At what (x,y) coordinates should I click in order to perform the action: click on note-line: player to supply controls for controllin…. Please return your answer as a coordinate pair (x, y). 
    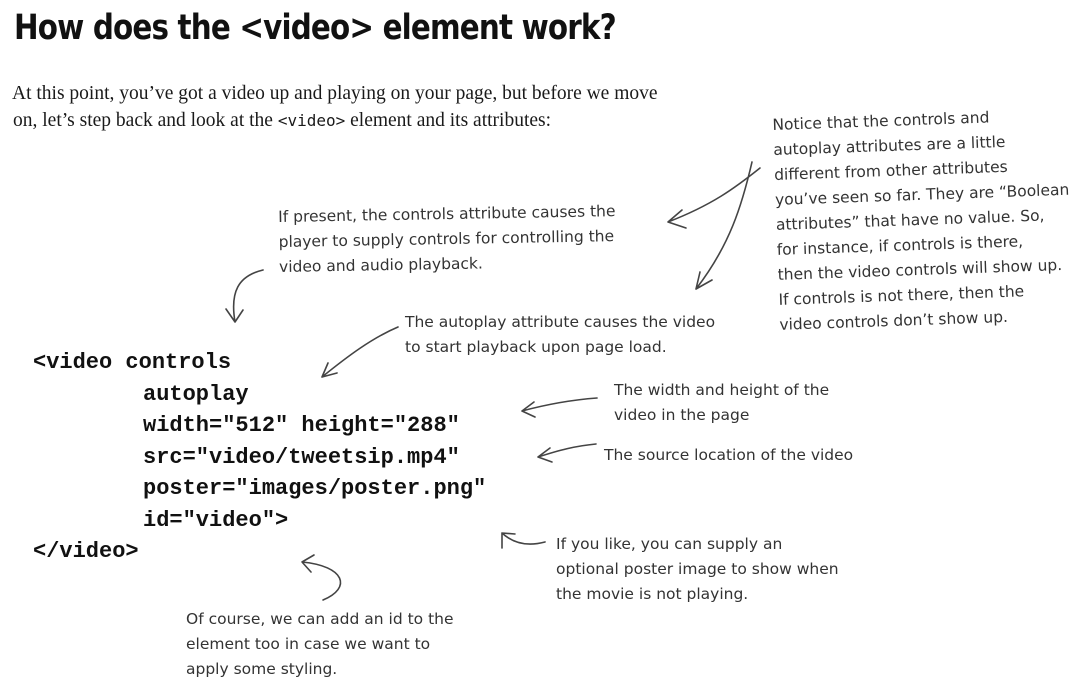
    Looking at the image, I should click on (446, 239).